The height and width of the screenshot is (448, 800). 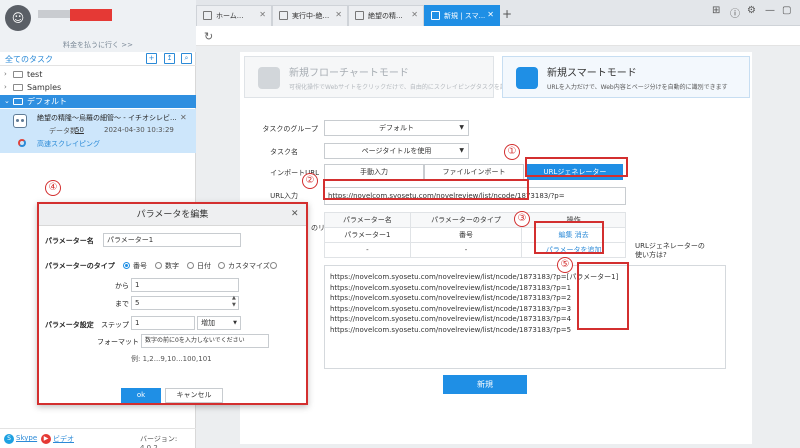 What do you see at coordinates (29, 59) in the screenshot?
I see `all-tasks-label: 全てのタスク` at bounding box center [29, 59].